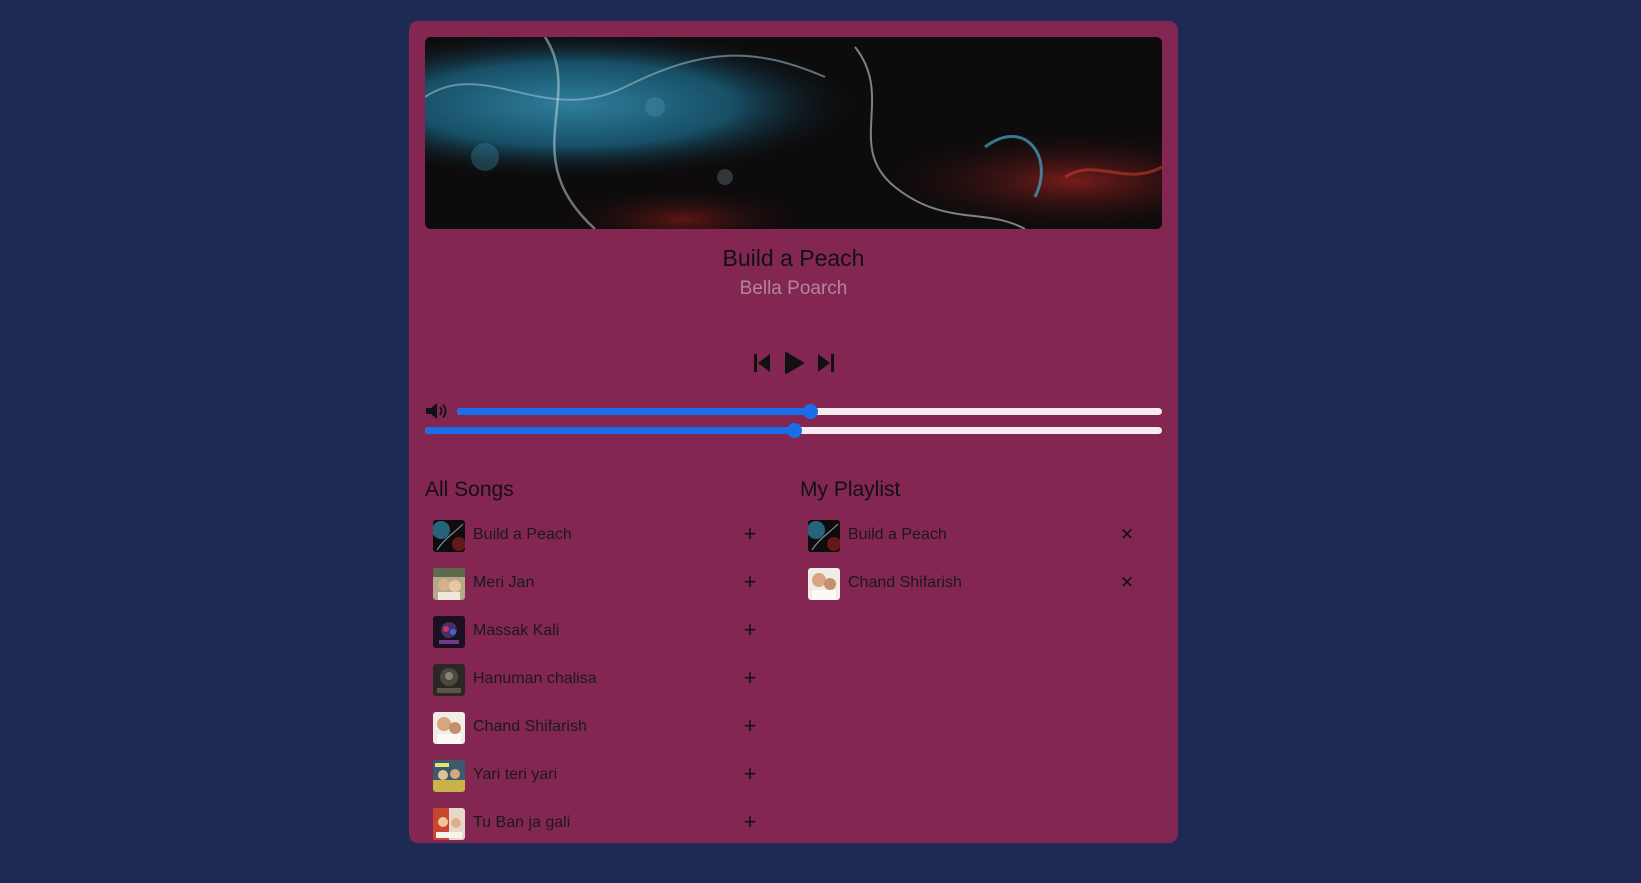 This screenshot has height=883, width=1641. Describe the element at coordinates (981, 589) in the screenshot. I see `playlist-item: Chand Shifarish ✕` at that location.